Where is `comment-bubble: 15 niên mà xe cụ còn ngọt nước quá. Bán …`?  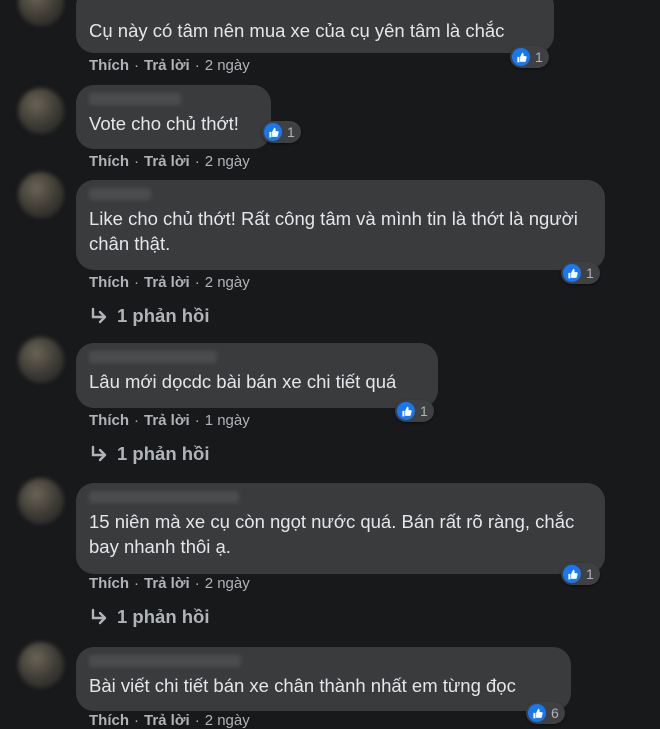 comment-bubble: 15 niên mà xe cụ còn ngọt nước quá. Bán … is located at coordinates (340, 528).